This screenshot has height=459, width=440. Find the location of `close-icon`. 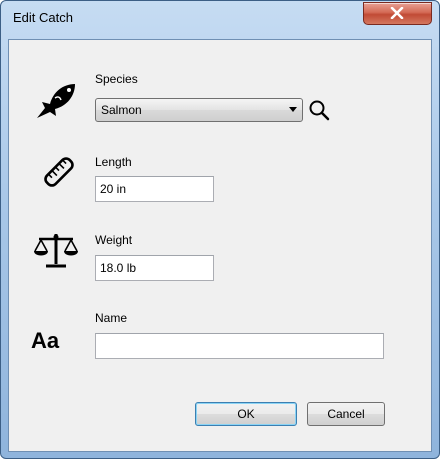

close-icon is located at coordinates (397, 13).